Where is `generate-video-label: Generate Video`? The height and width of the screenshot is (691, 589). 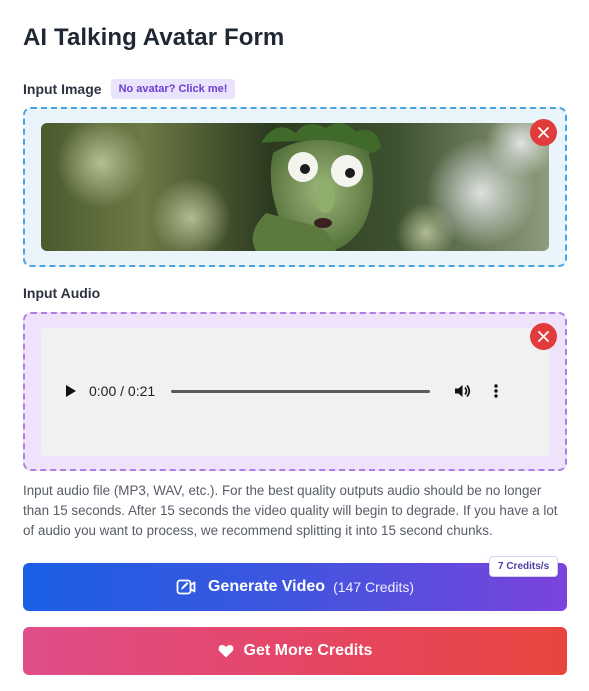 generate-video-label: Generate Video is located at coordinates (266, 586).